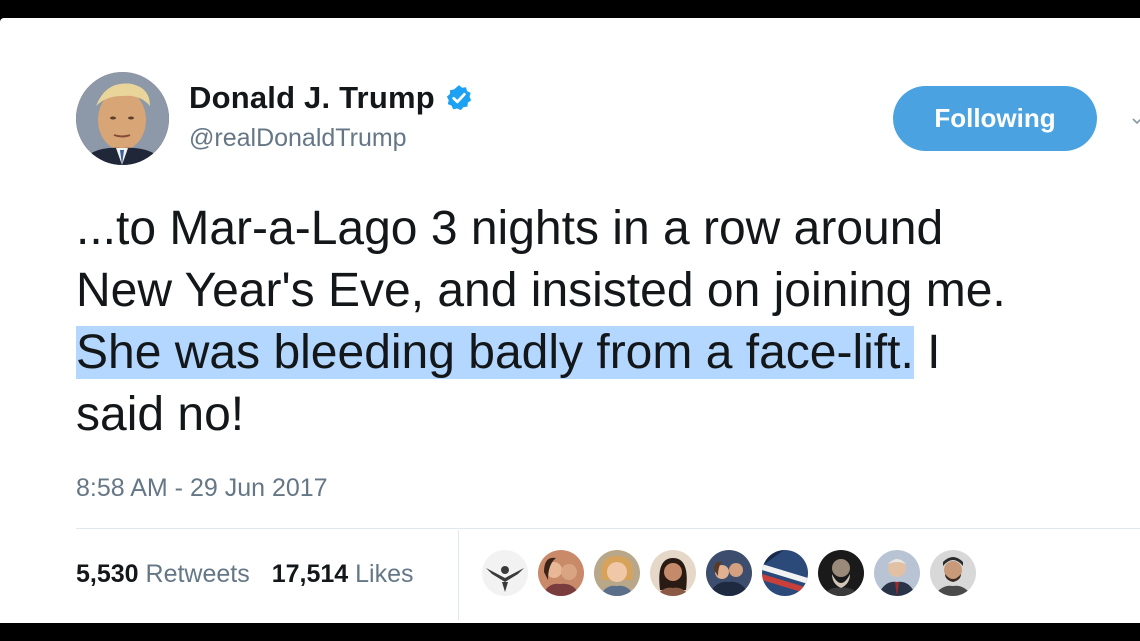 Image resolution: width=1140 pixels, height=641 pixels. I want to click on likes-label: Likes, so click(384, 574).